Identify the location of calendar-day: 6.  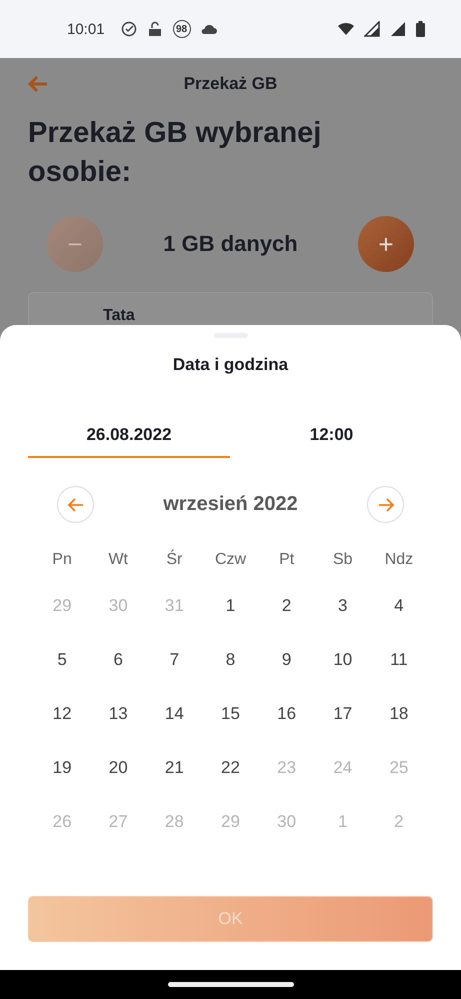
(118, 660).